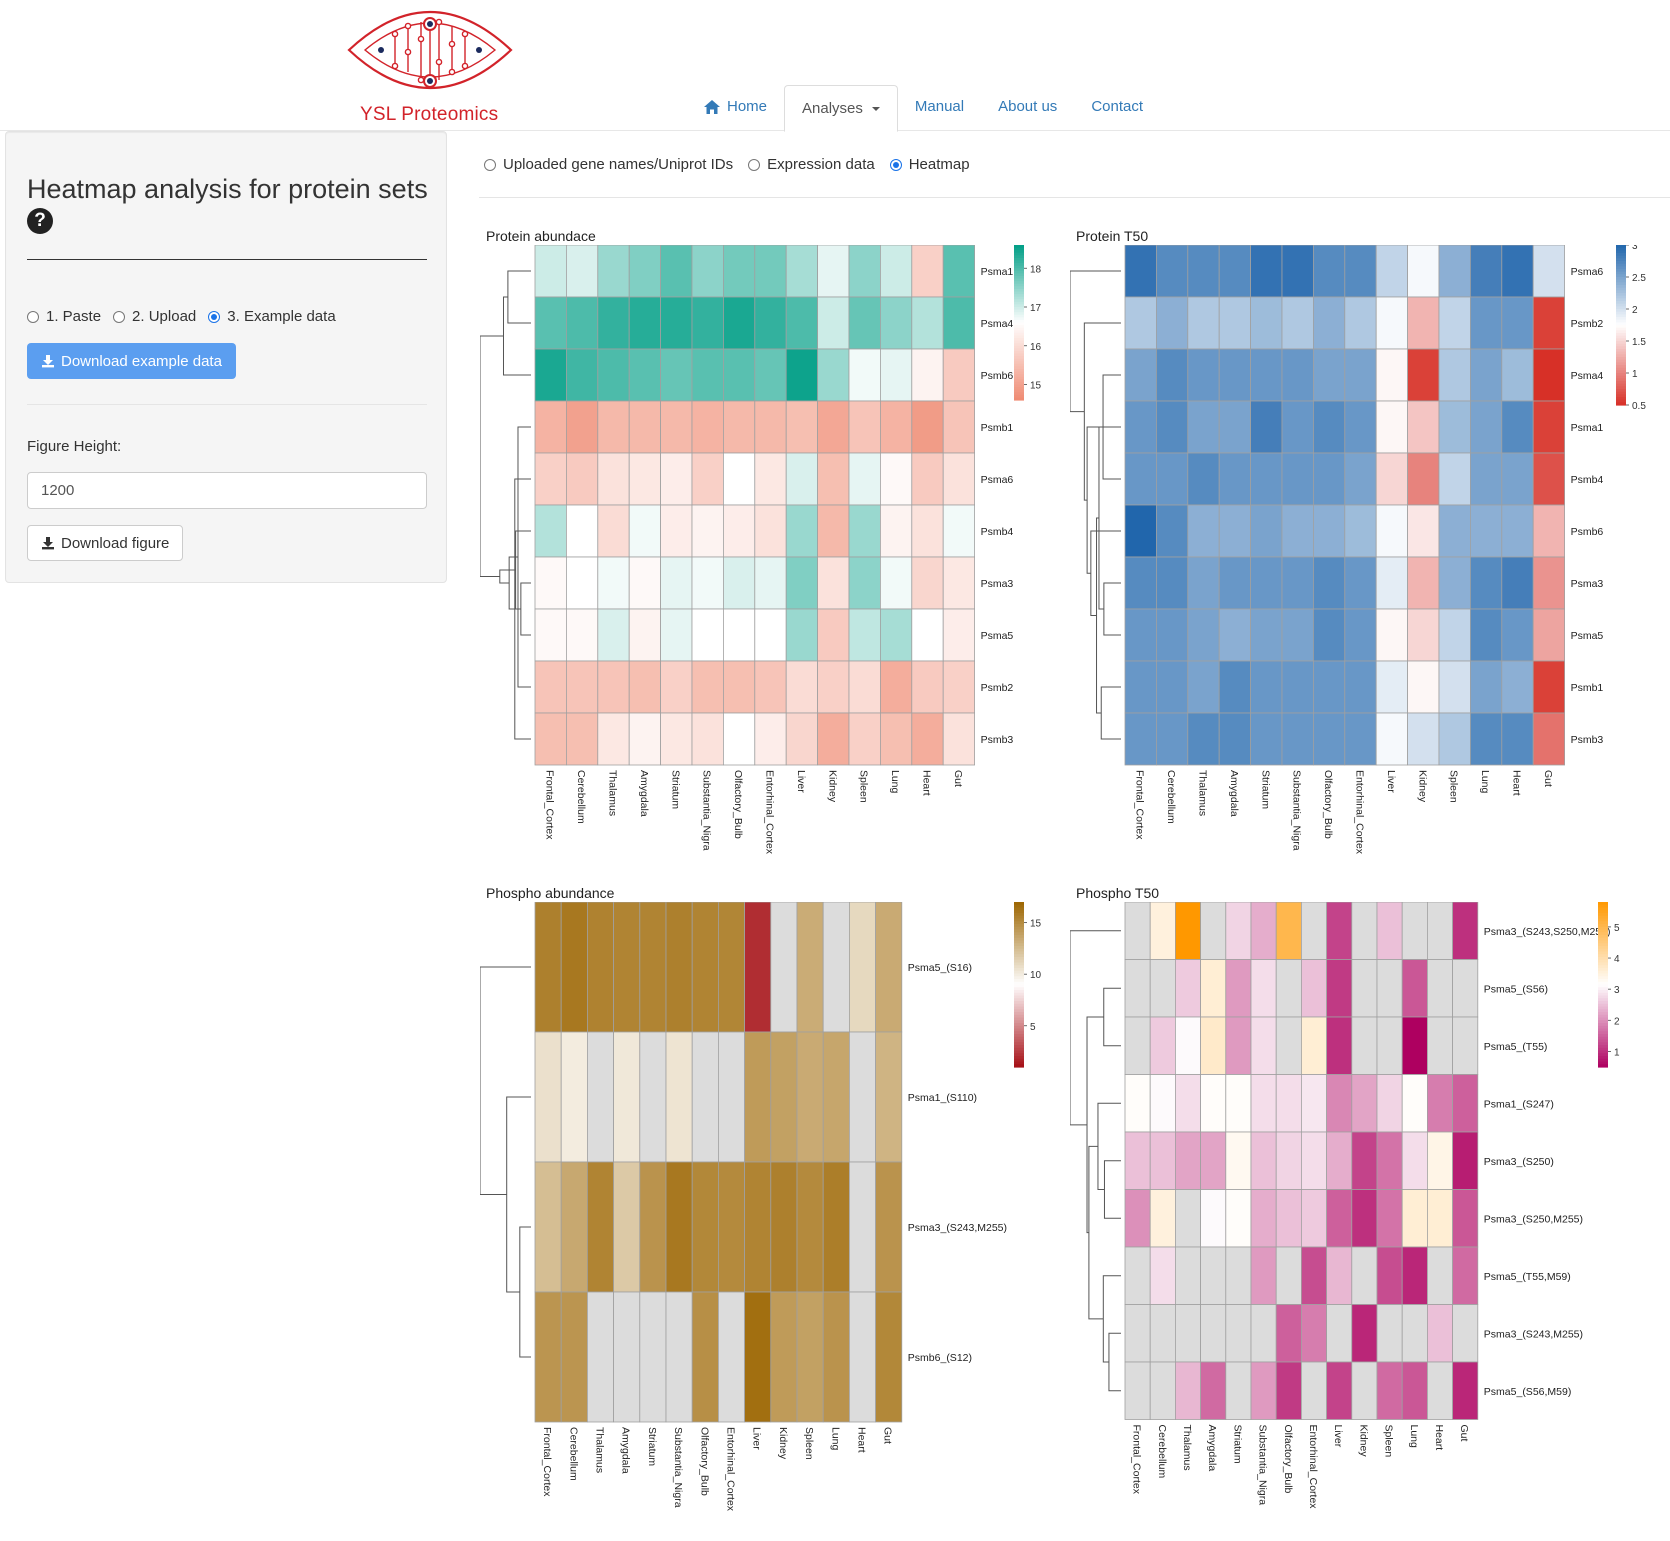  What do you see at coordinates (841, 108) in the screenshot?
I see `nav-analyses: Analyses` at bounding box center [841, 108].